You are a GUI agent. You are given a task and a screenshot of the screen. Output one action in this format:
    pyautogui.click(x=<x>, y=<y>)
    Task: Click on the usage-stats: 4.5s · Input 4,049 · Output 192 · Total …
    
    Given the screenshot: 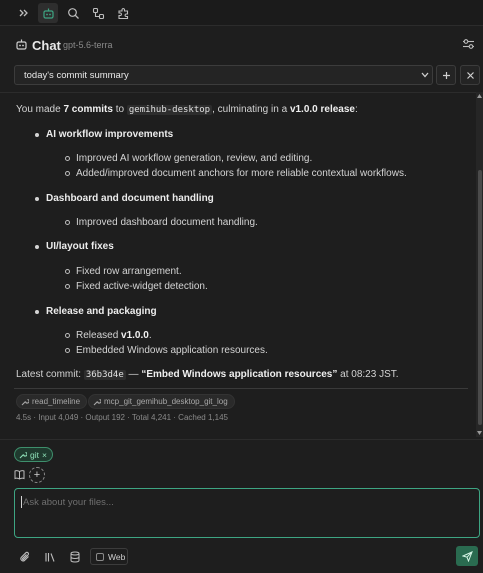 What is the action you would take?
    pyautogui.click(x=122, y=417)
    